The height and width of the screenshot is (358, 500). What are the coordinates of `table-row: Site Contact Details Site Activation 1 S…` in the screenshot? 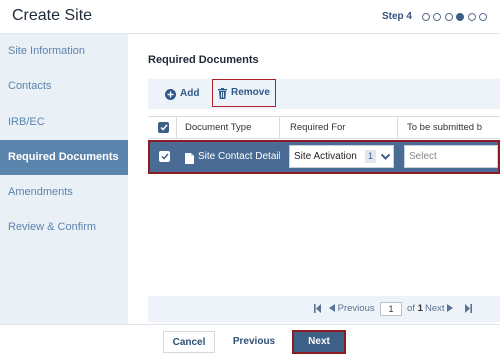 It's located at (324, 157).